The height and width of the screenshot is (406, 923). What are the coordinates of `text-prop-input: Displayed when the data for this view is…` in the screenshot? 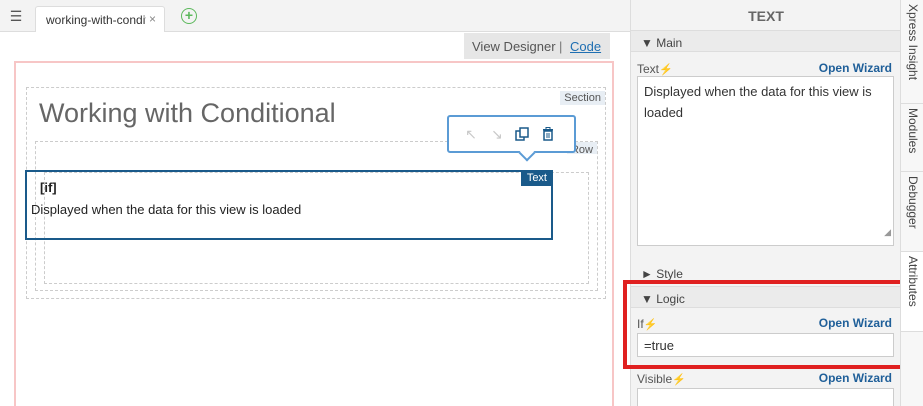 It's located at (765, 161).